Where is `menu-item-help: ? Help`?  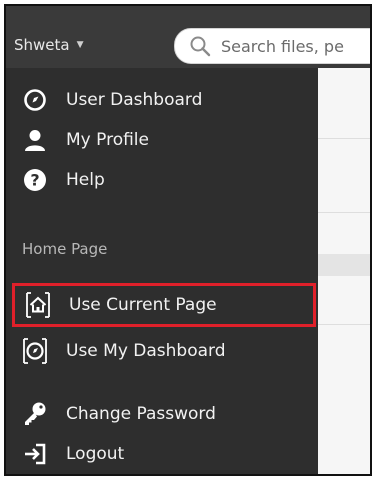
menu-item-help: ? Help is located at coordinates (162, 180).